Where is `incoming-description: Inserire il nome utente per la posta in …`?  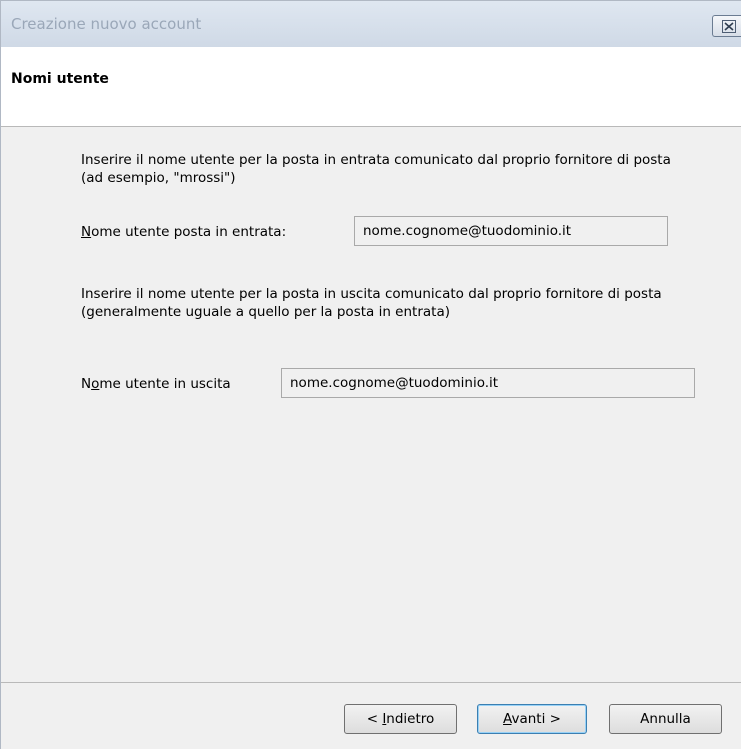
incoming-description: Inserire il nome utente per la posta in … is located at coordinates (376, 169).